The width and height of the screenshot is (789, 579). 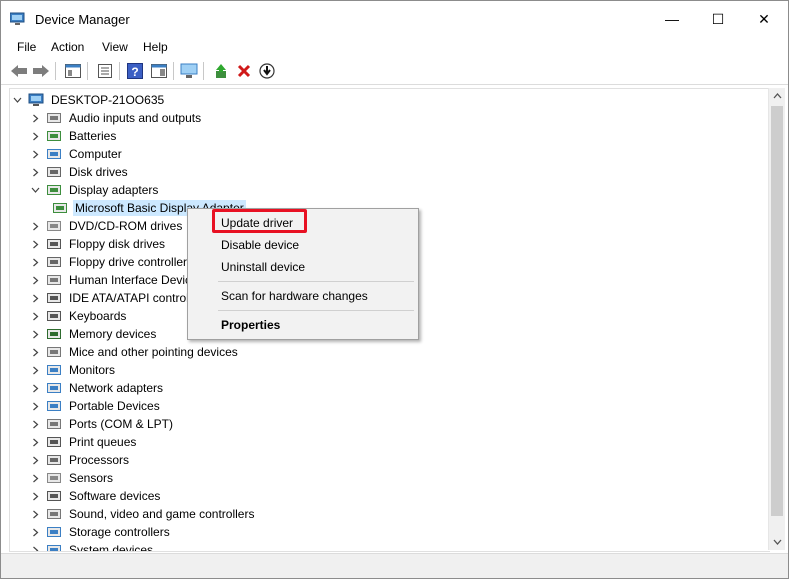 I want to click on tree-category-item: Storage controllers, so click(x=101, y=532).